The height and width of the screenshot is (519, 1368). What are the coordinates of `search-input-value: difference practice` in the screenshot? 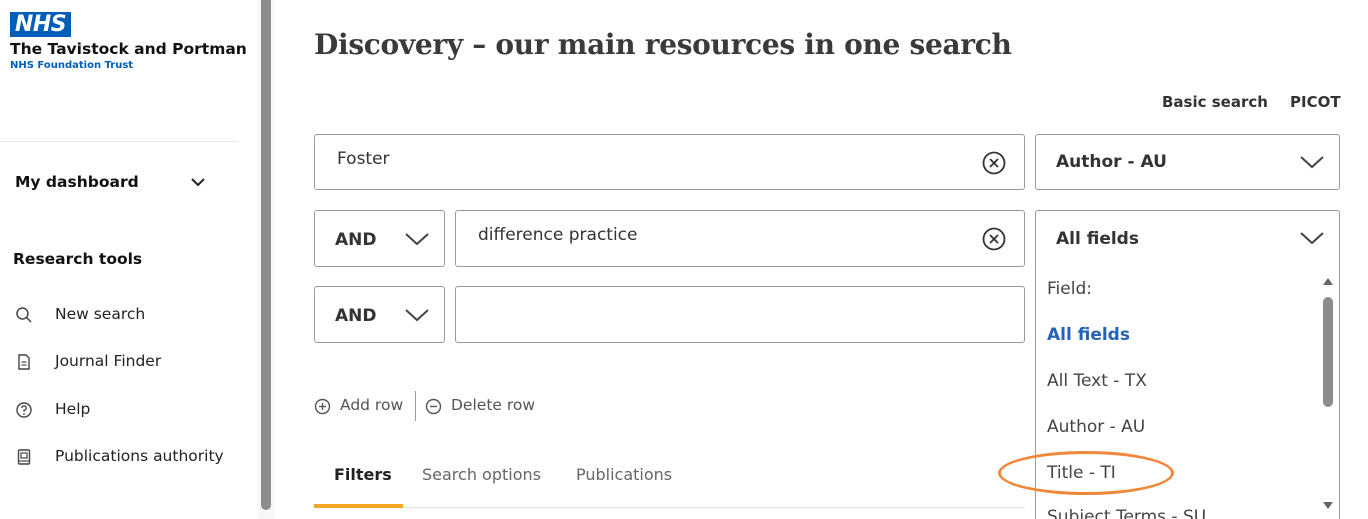 It's located at (558, 235).